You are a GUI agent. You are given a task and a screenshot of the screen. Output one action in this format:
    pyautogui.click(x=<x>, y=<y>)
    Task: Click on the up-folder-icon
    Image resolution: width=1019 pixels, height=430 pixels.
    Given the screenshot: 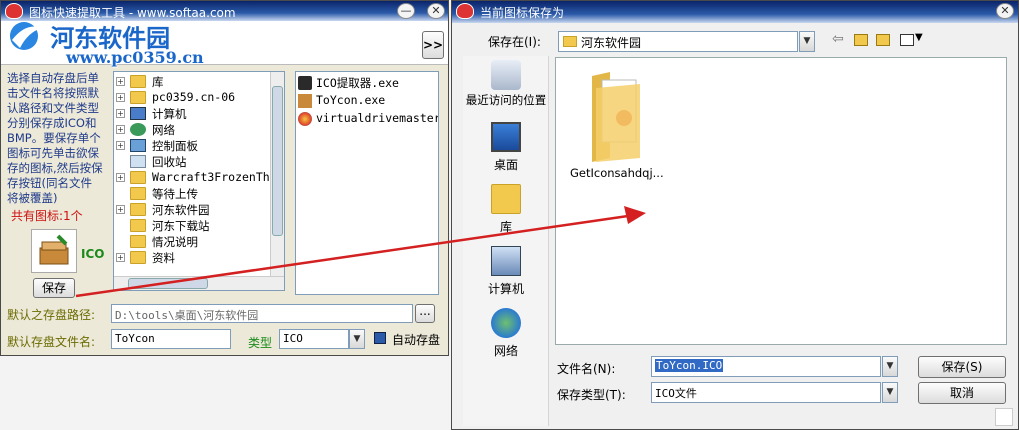 What is the action you would take?
    pyautogui.click(x=861, y=40)
    